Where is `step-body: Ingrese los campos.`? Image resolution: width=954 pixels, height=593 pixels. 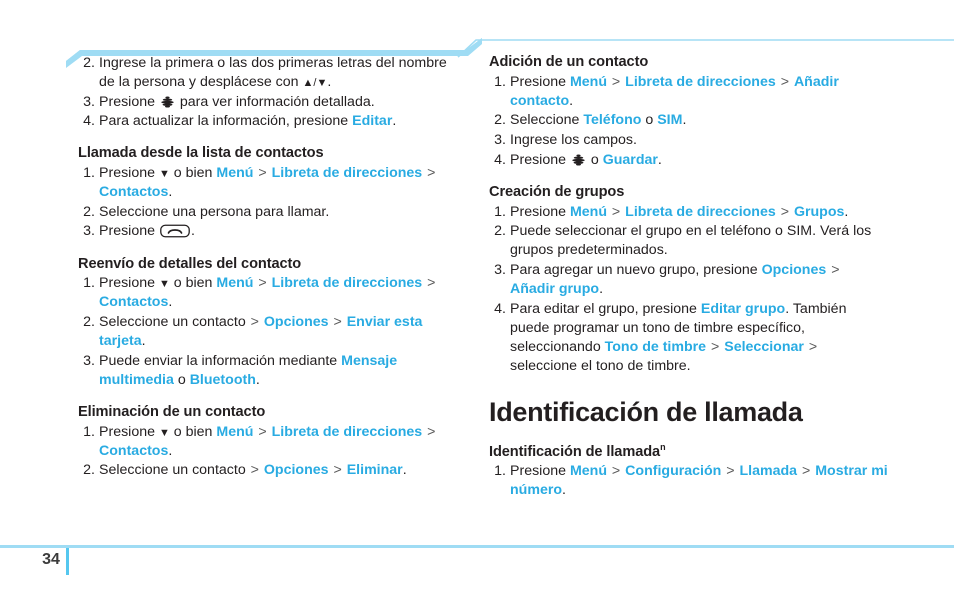 step-body: Ingrese los campos. is located at coordinates (699, 140).